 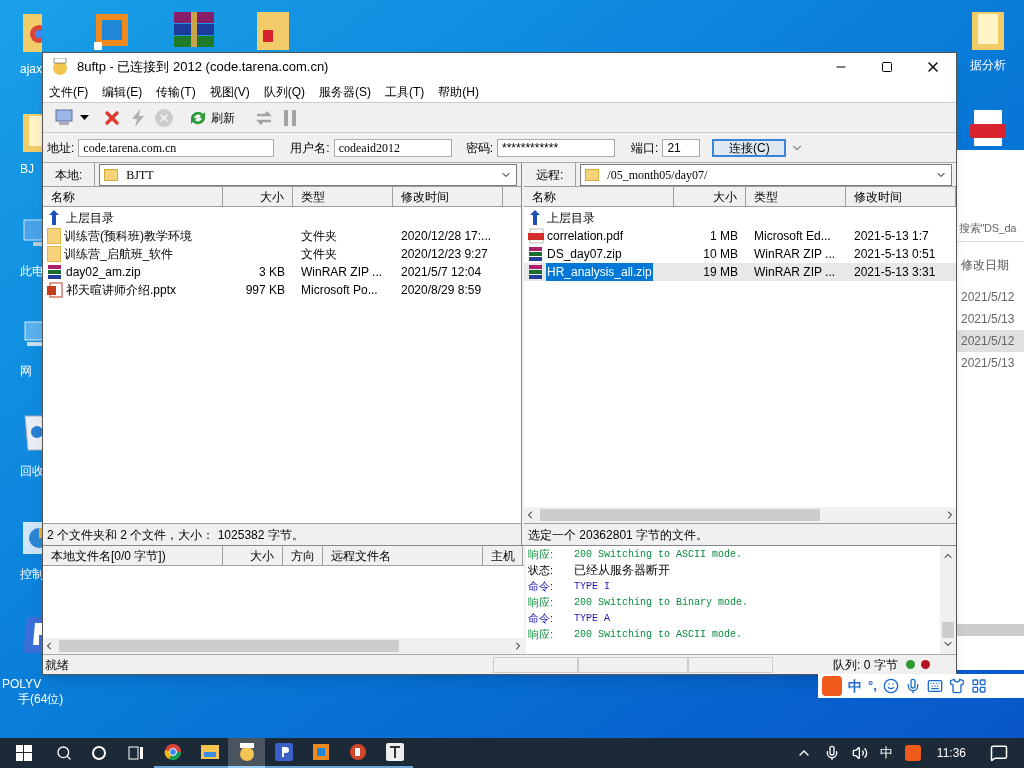 I want to click on path-dropdown: BJTT, so click(x=308, y=174).